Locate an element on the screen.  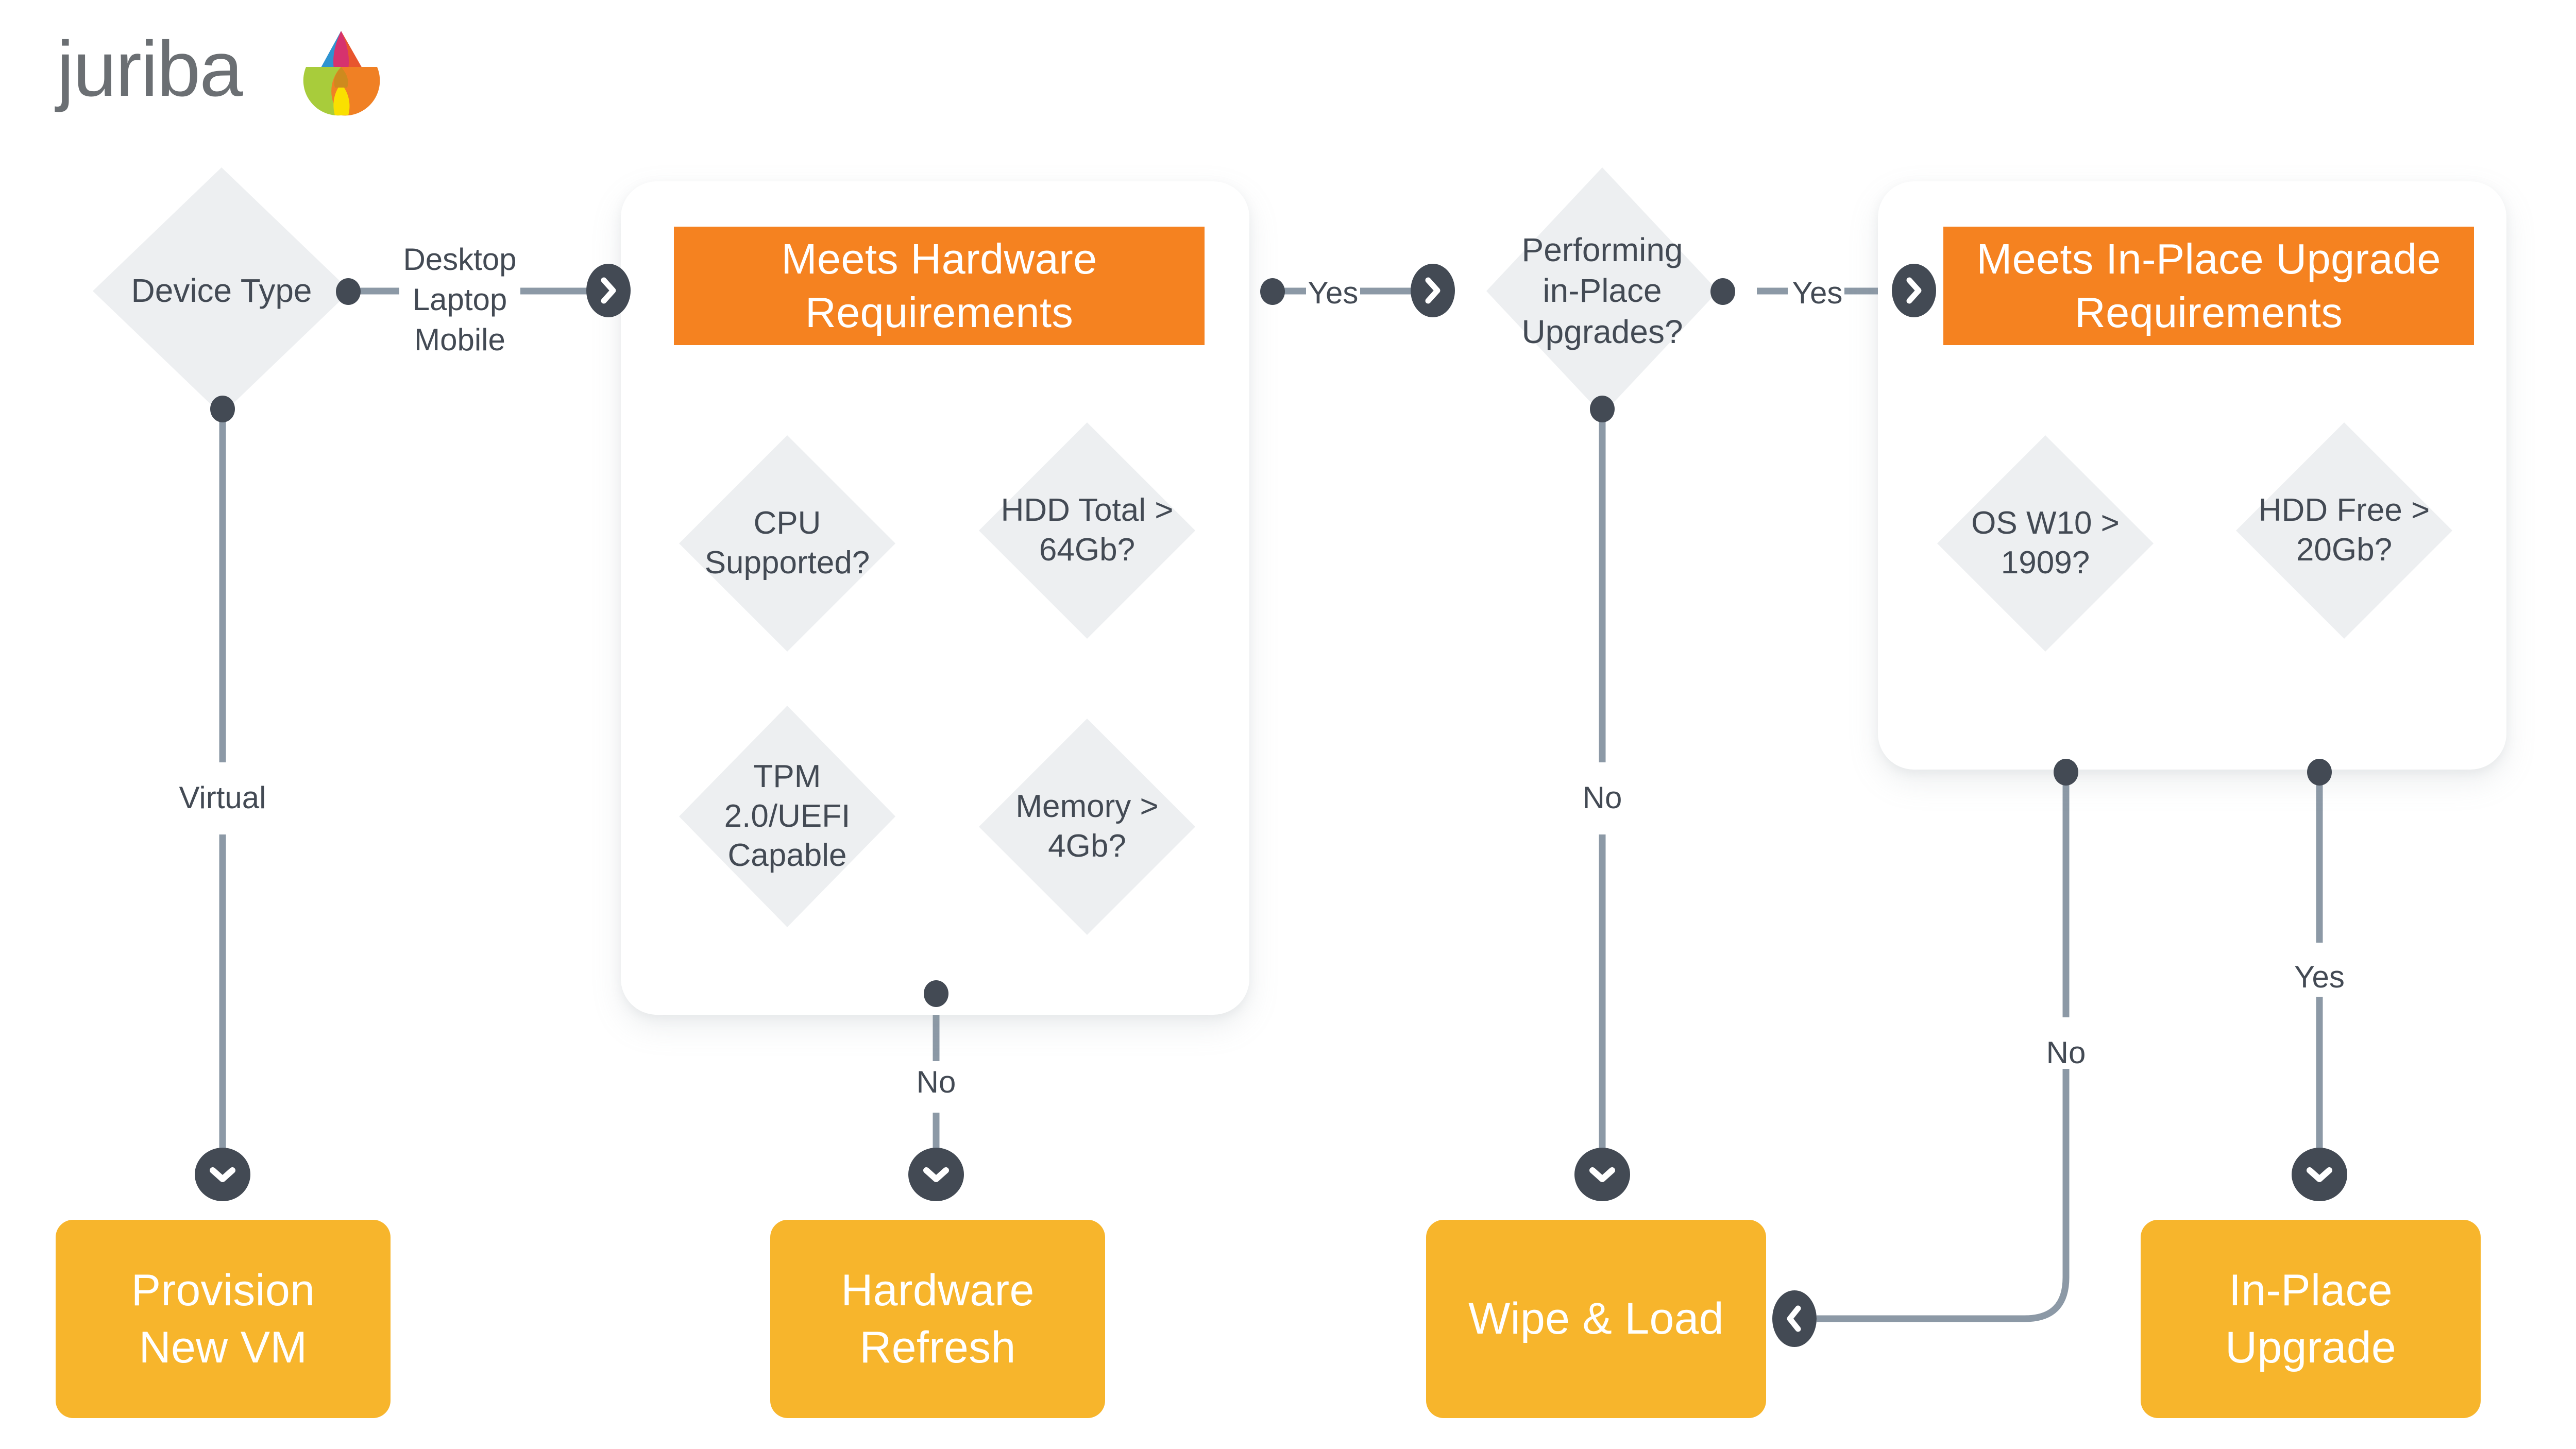
decision-performing-in-place-upgrades-label: Performing in-Place Upgrades? is located at coordinates (1602, 290).